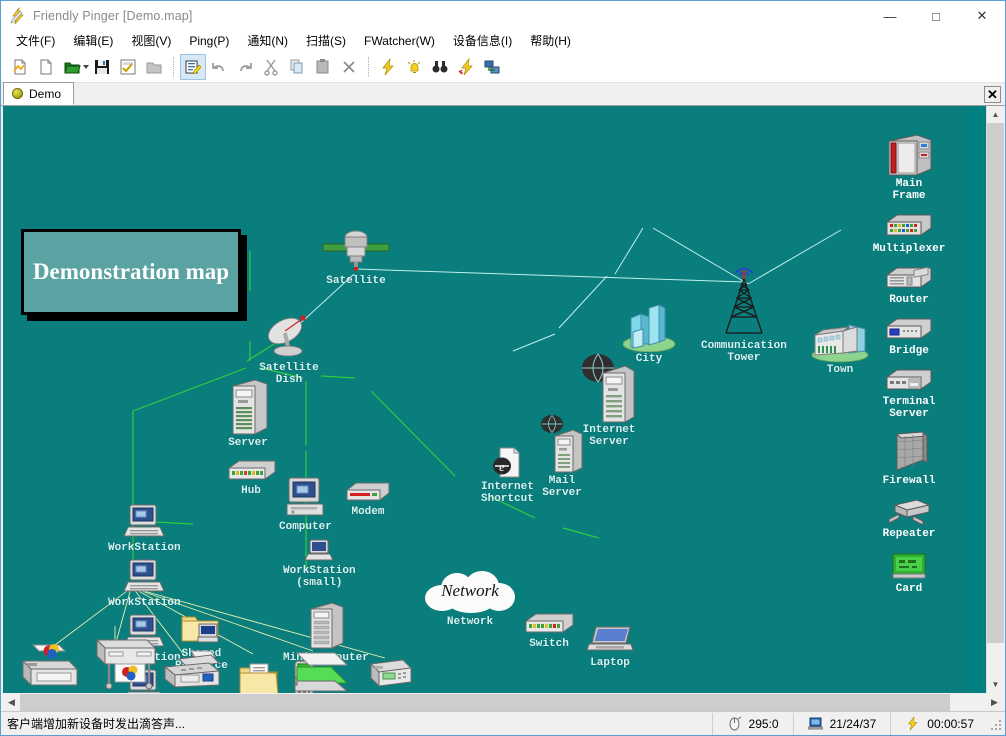 This screenshot has width=1006, height=736. Describe the element at coordinates (399, 41) in the screenshot. I see `menu-fwatcher: FWatcher(W)` at that location.